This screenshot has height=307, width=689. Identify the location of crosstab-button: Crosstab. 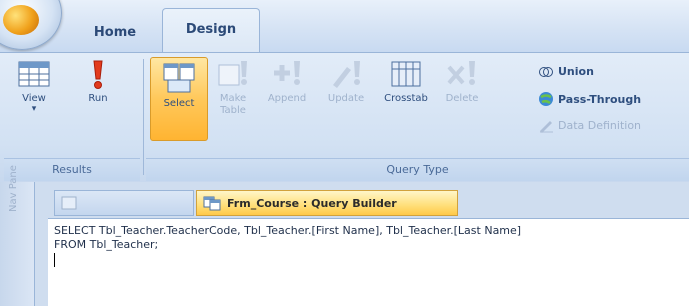
(406, 98).